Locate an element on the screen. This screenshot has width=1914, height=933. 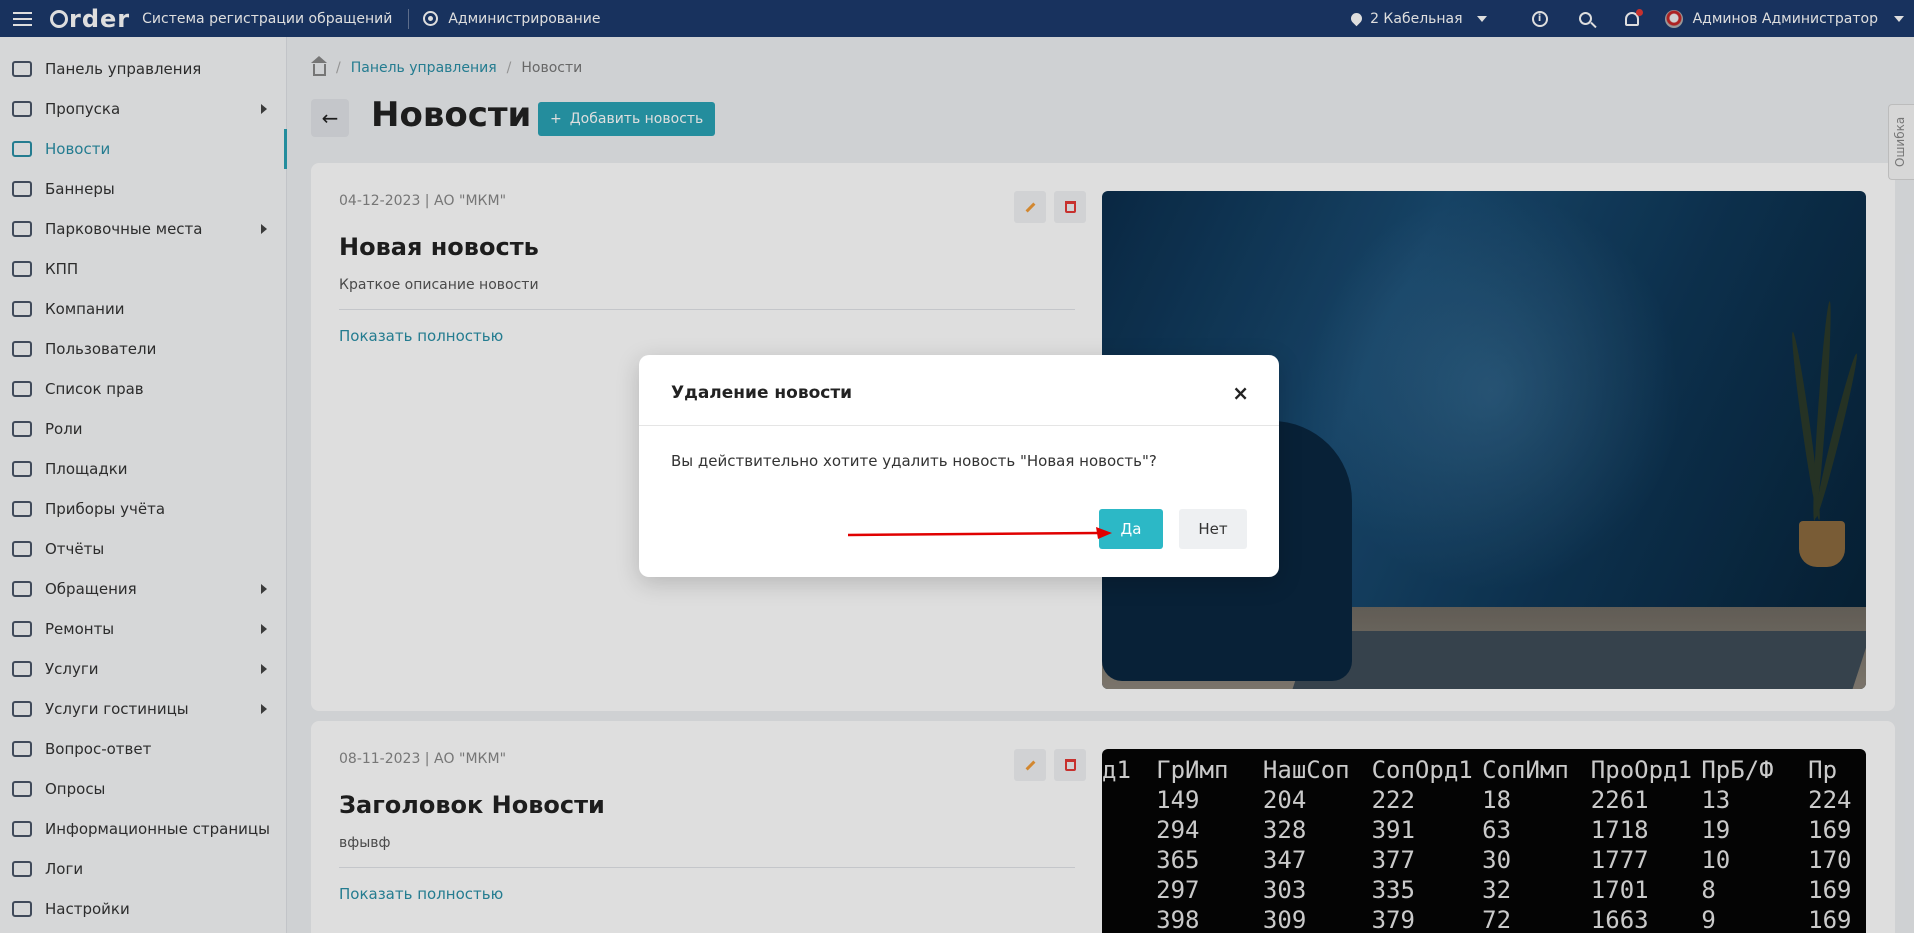
dialog-divider is located at coordinates (959, 425).